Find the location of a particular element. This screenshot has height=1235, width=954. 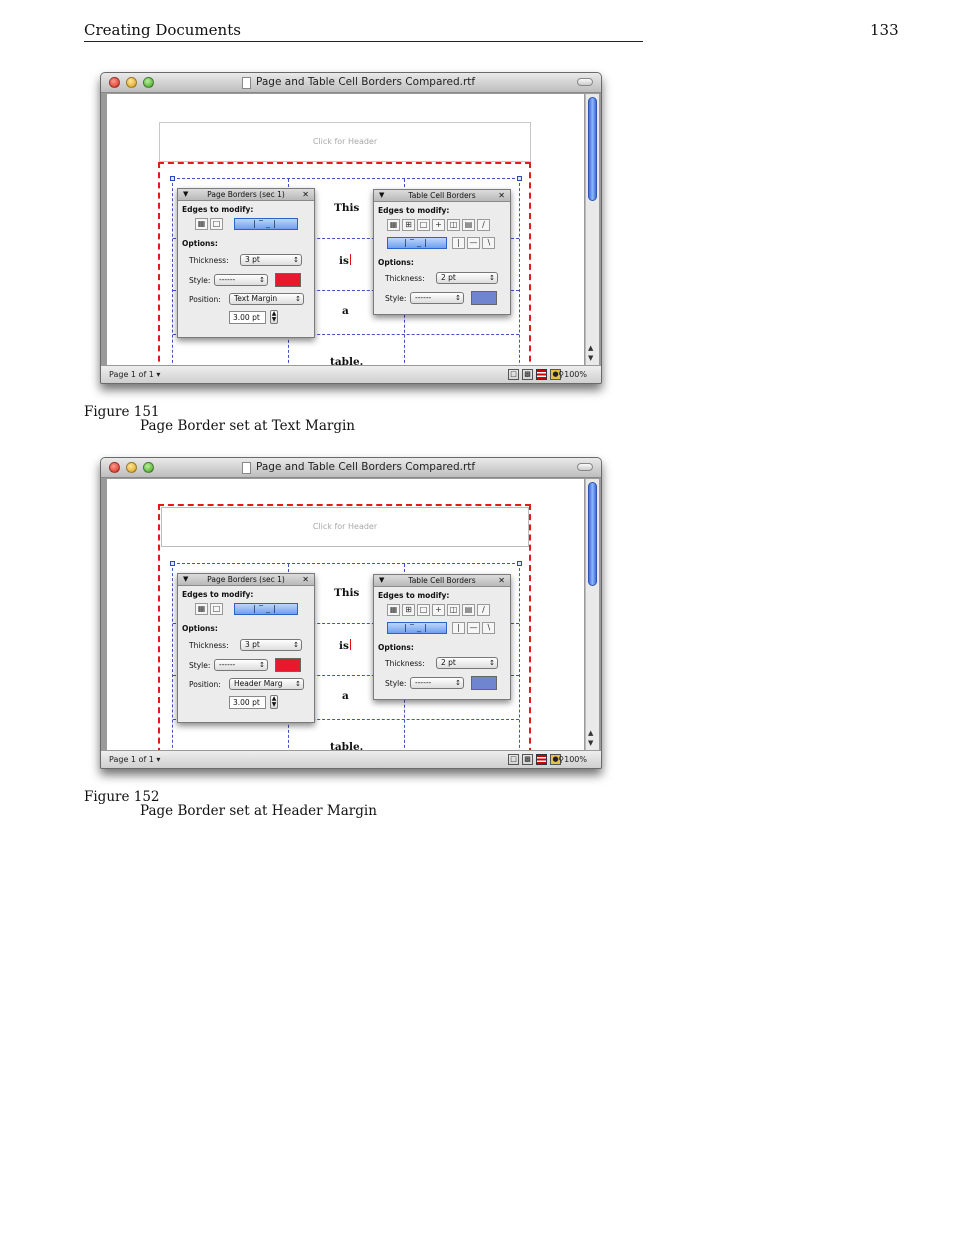

window-title: Page and Table Cell Borders Compared.rtf is located at coordinates (366, 467).